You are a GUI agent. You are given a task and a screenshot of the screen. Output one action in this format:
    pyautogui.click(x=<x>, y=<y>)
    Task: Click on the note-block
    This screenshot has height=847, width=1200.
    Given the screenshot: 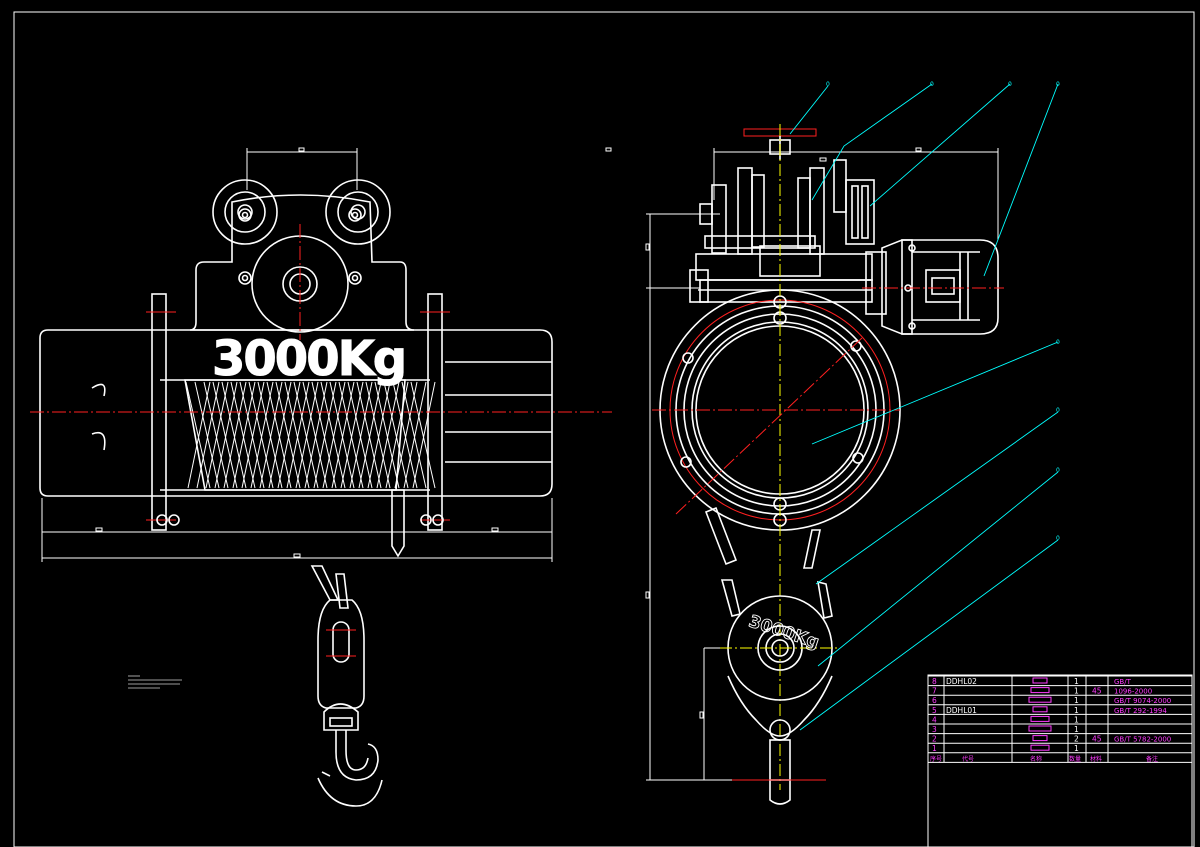 What is the action you would take?
    pyautogui.click(x=155, y=682)
    